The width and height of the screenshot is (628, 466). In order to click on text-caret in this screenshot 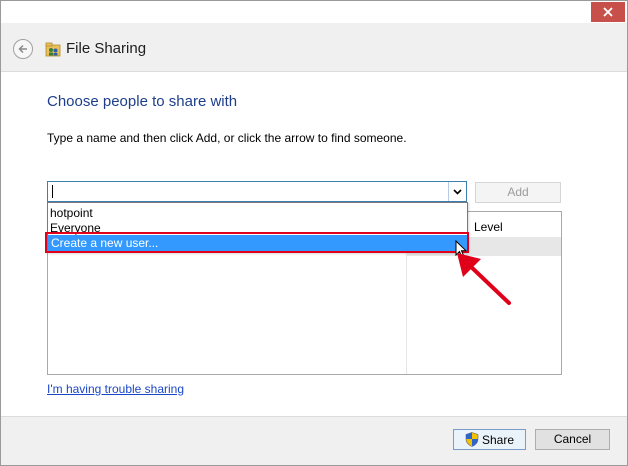, I will do `click(52, 191)`.